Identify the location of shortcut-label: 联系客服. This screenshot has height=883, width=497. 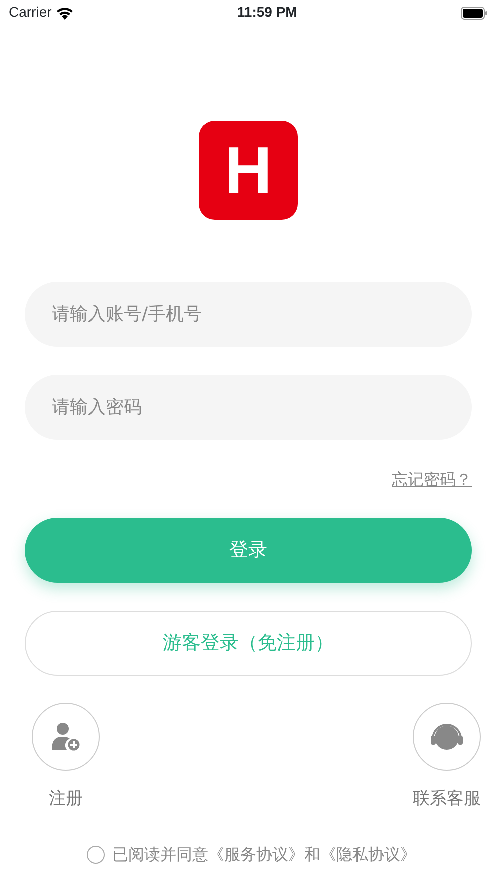
(447, 799).